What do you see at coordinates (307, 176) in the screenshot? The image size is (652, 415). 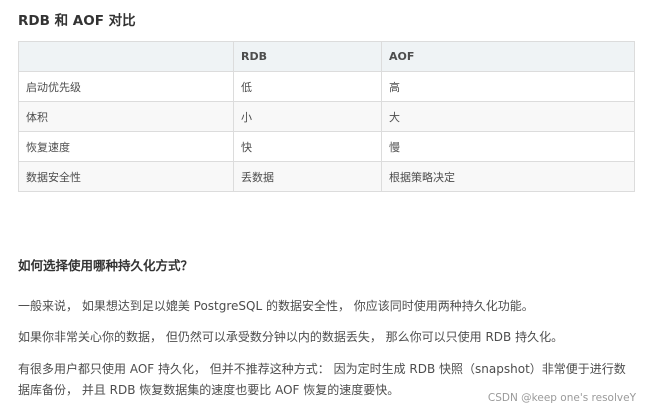 I see `table-cell: 丢数据` at bounding box center [307, 176].